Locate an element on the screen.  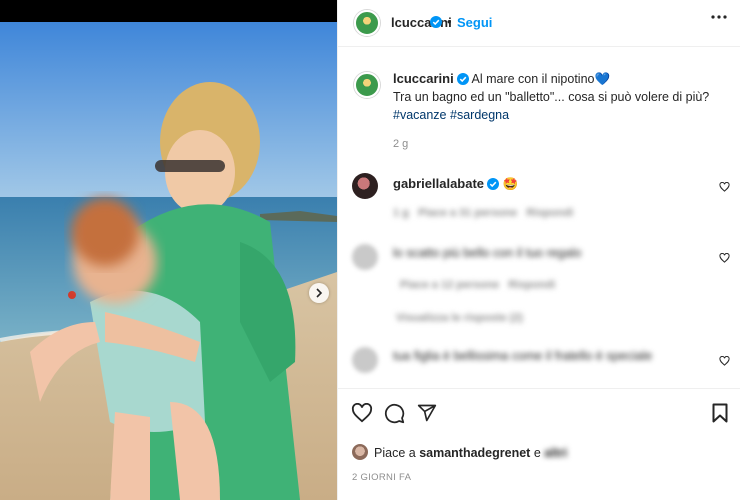
more-icon is located at coordinates (719, 17).